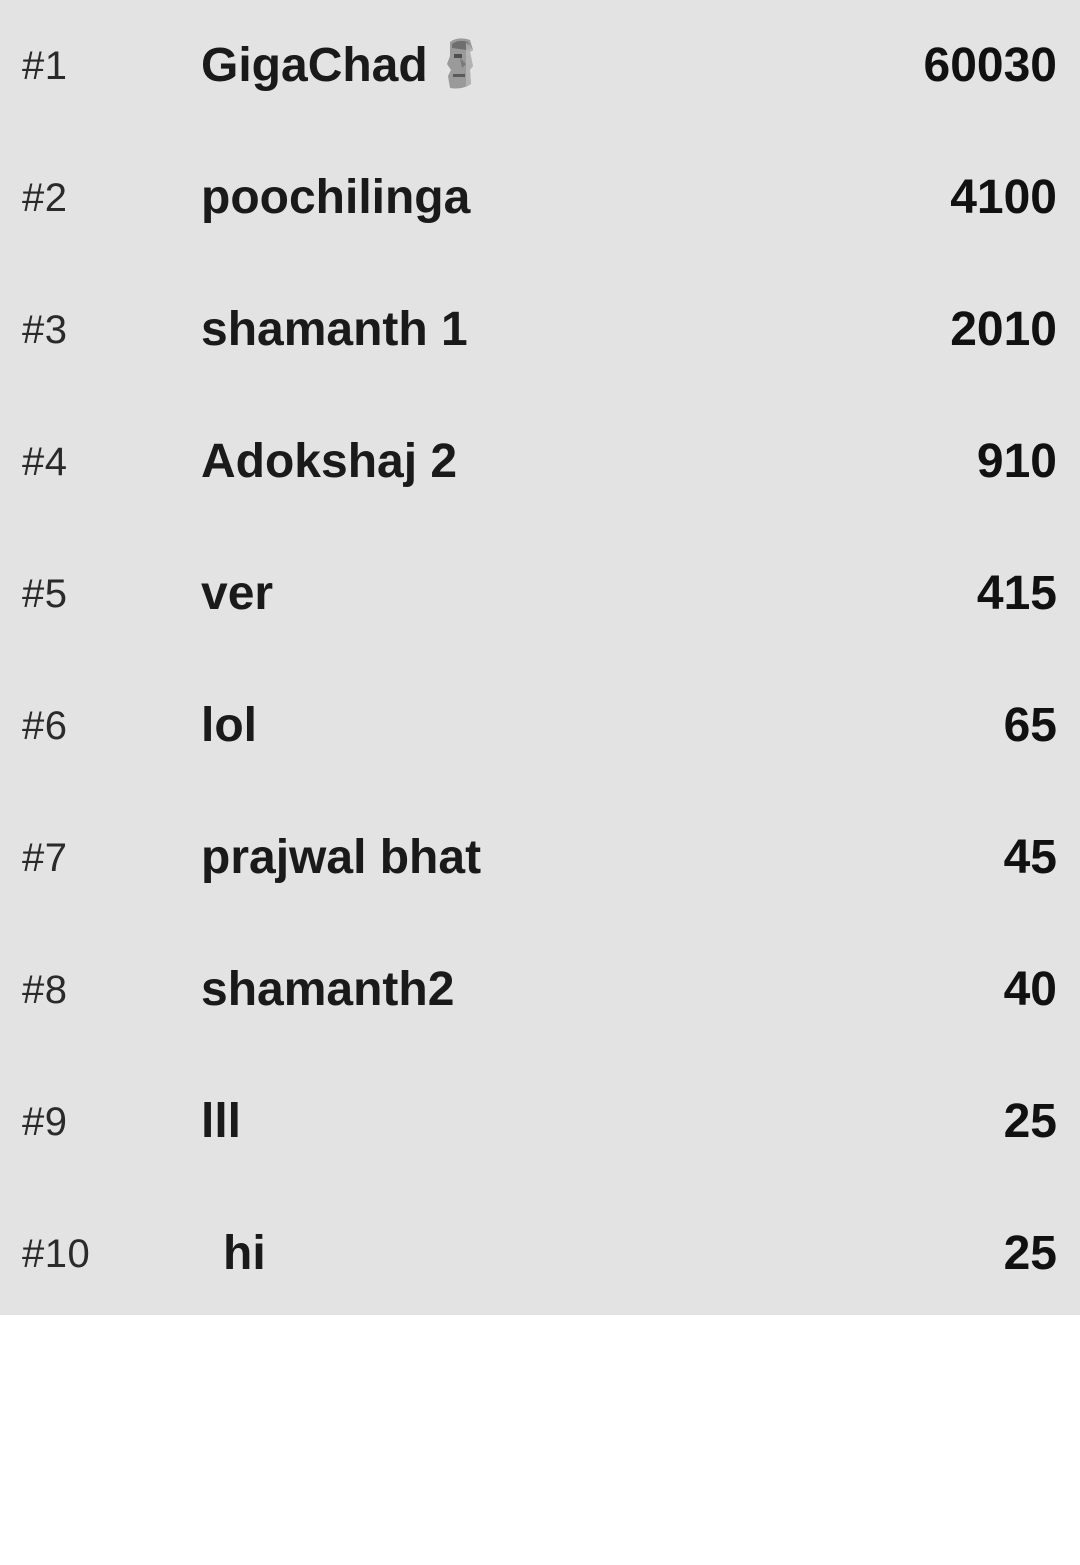 Image resolution: width=1080 pixels, height=1565 pixels. Describe the element at coordinates (540, 594) in the screenshot. I see `leaderboard-row: #5 ver 415` at that location.